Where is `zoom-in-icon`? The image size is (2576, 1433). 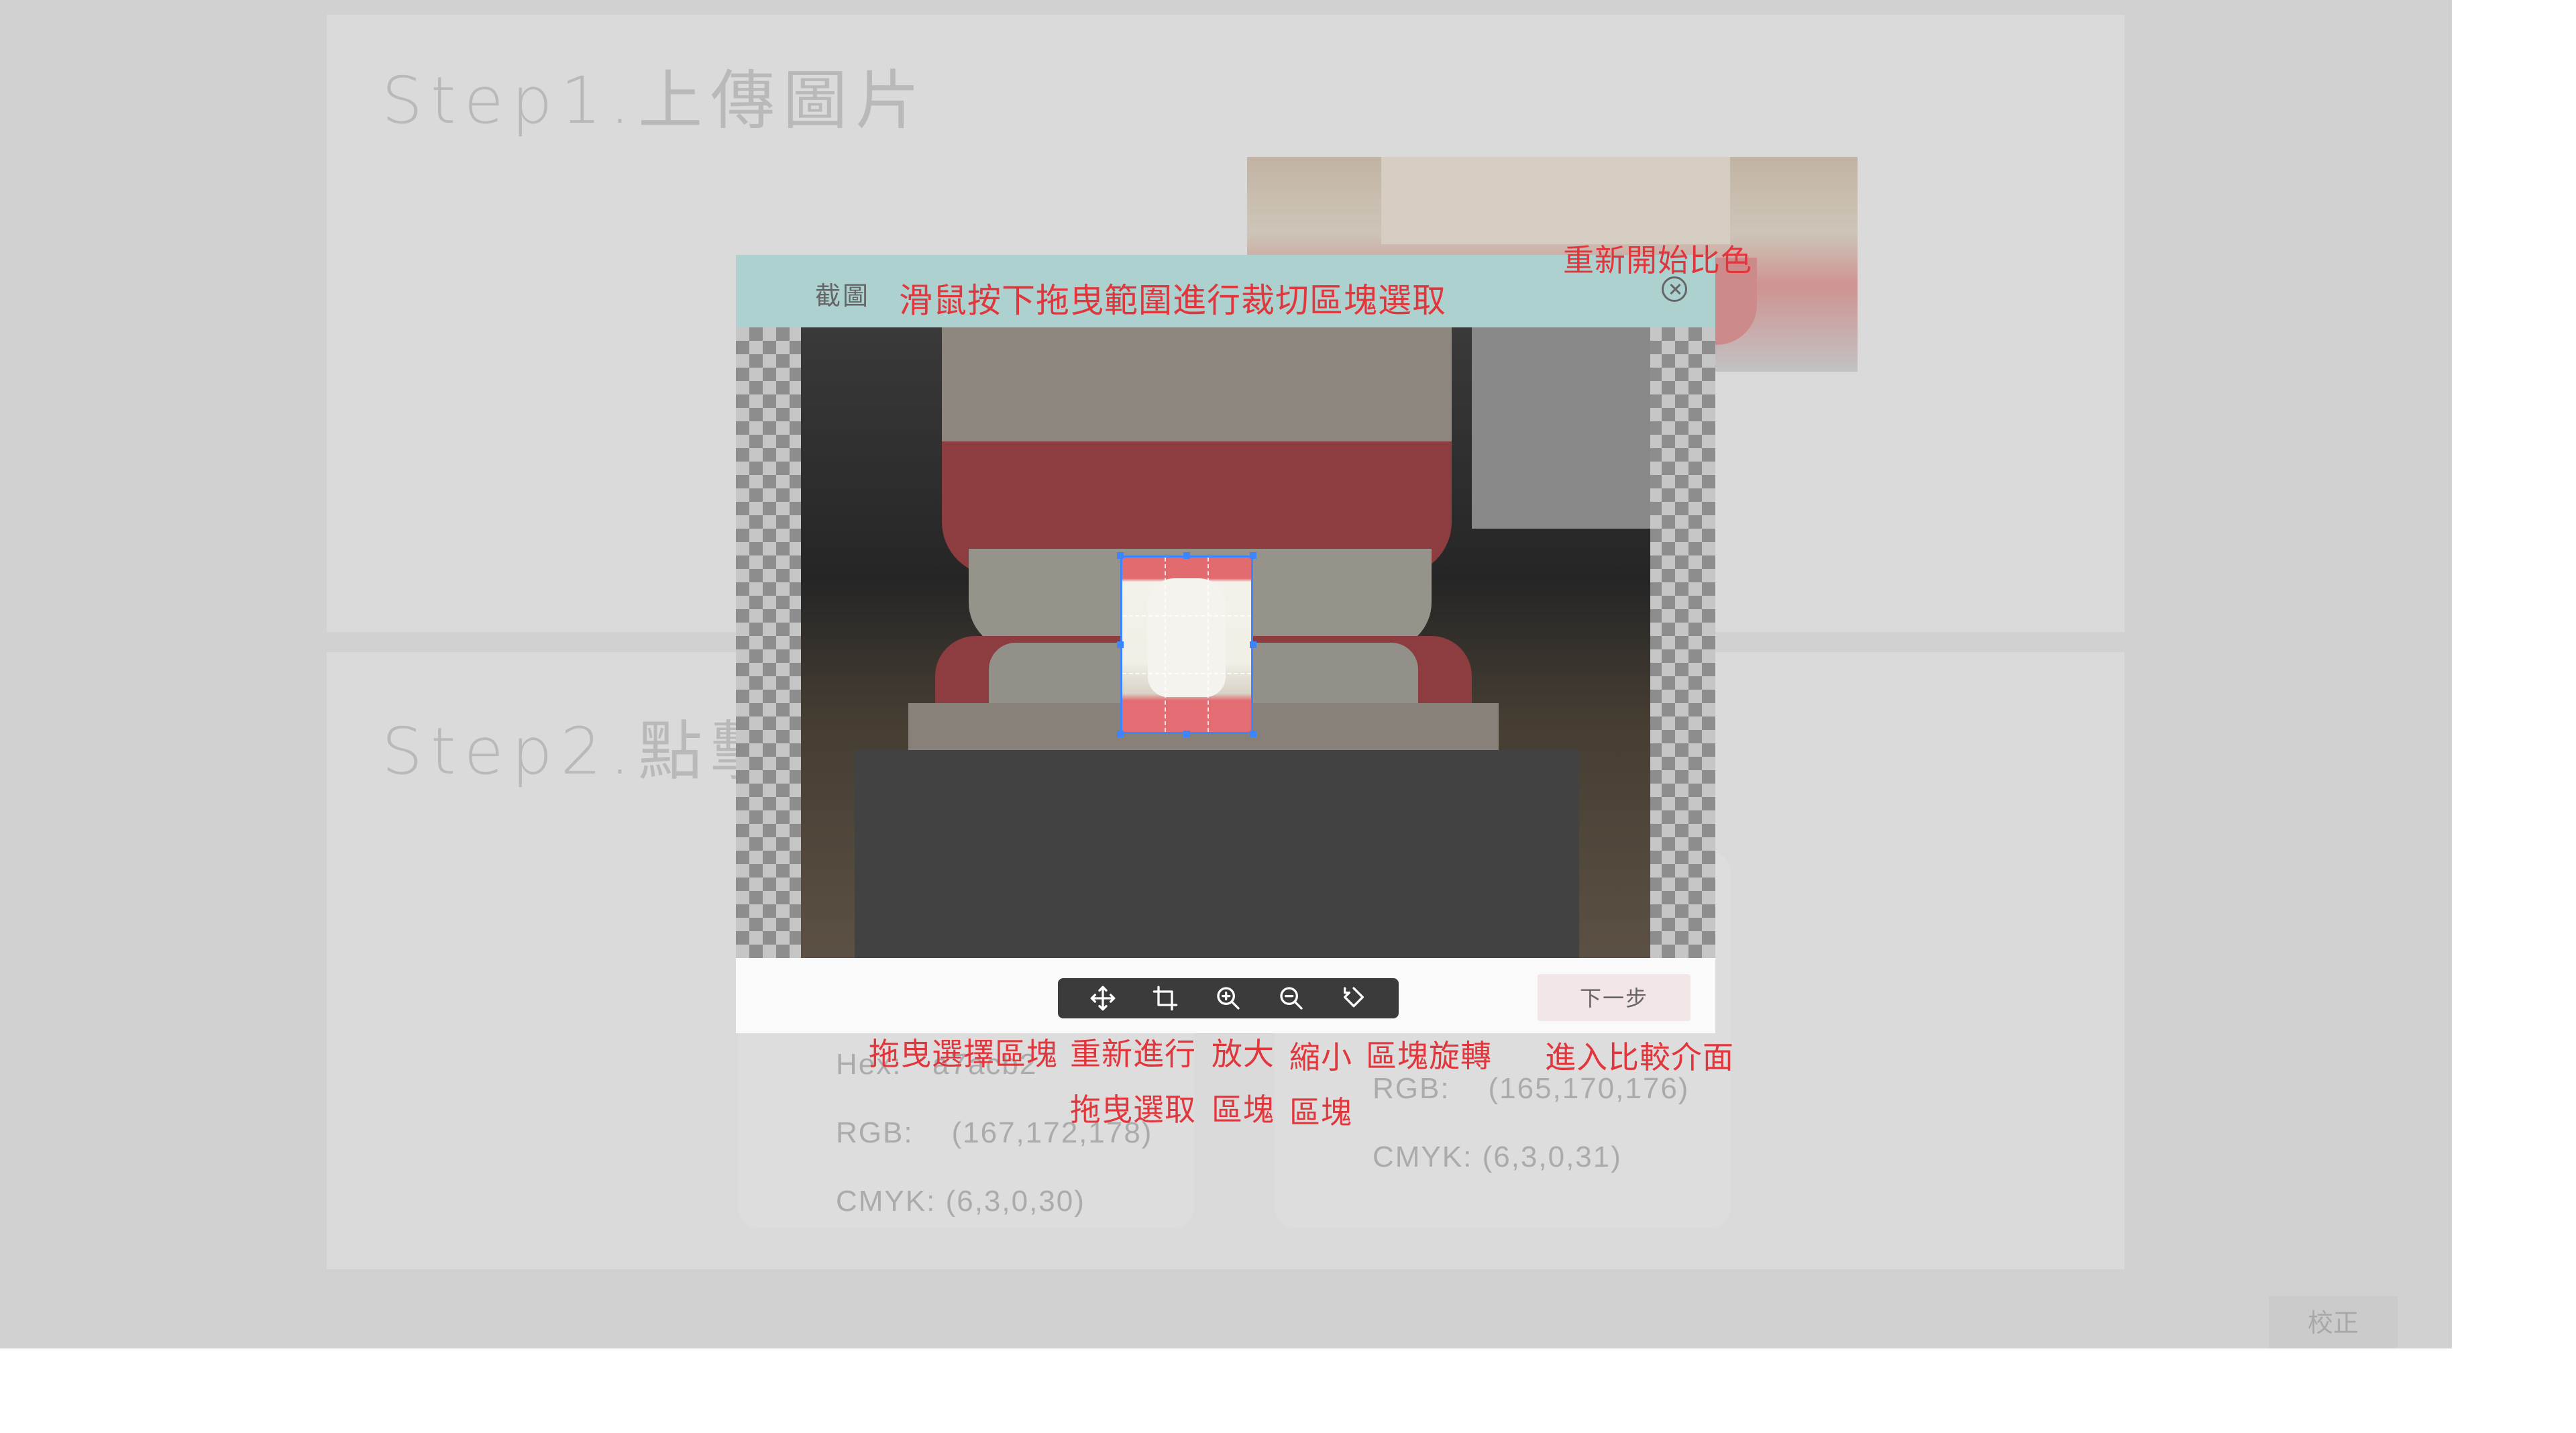
zoom-in-icon is located at coordinates (1228, 998).